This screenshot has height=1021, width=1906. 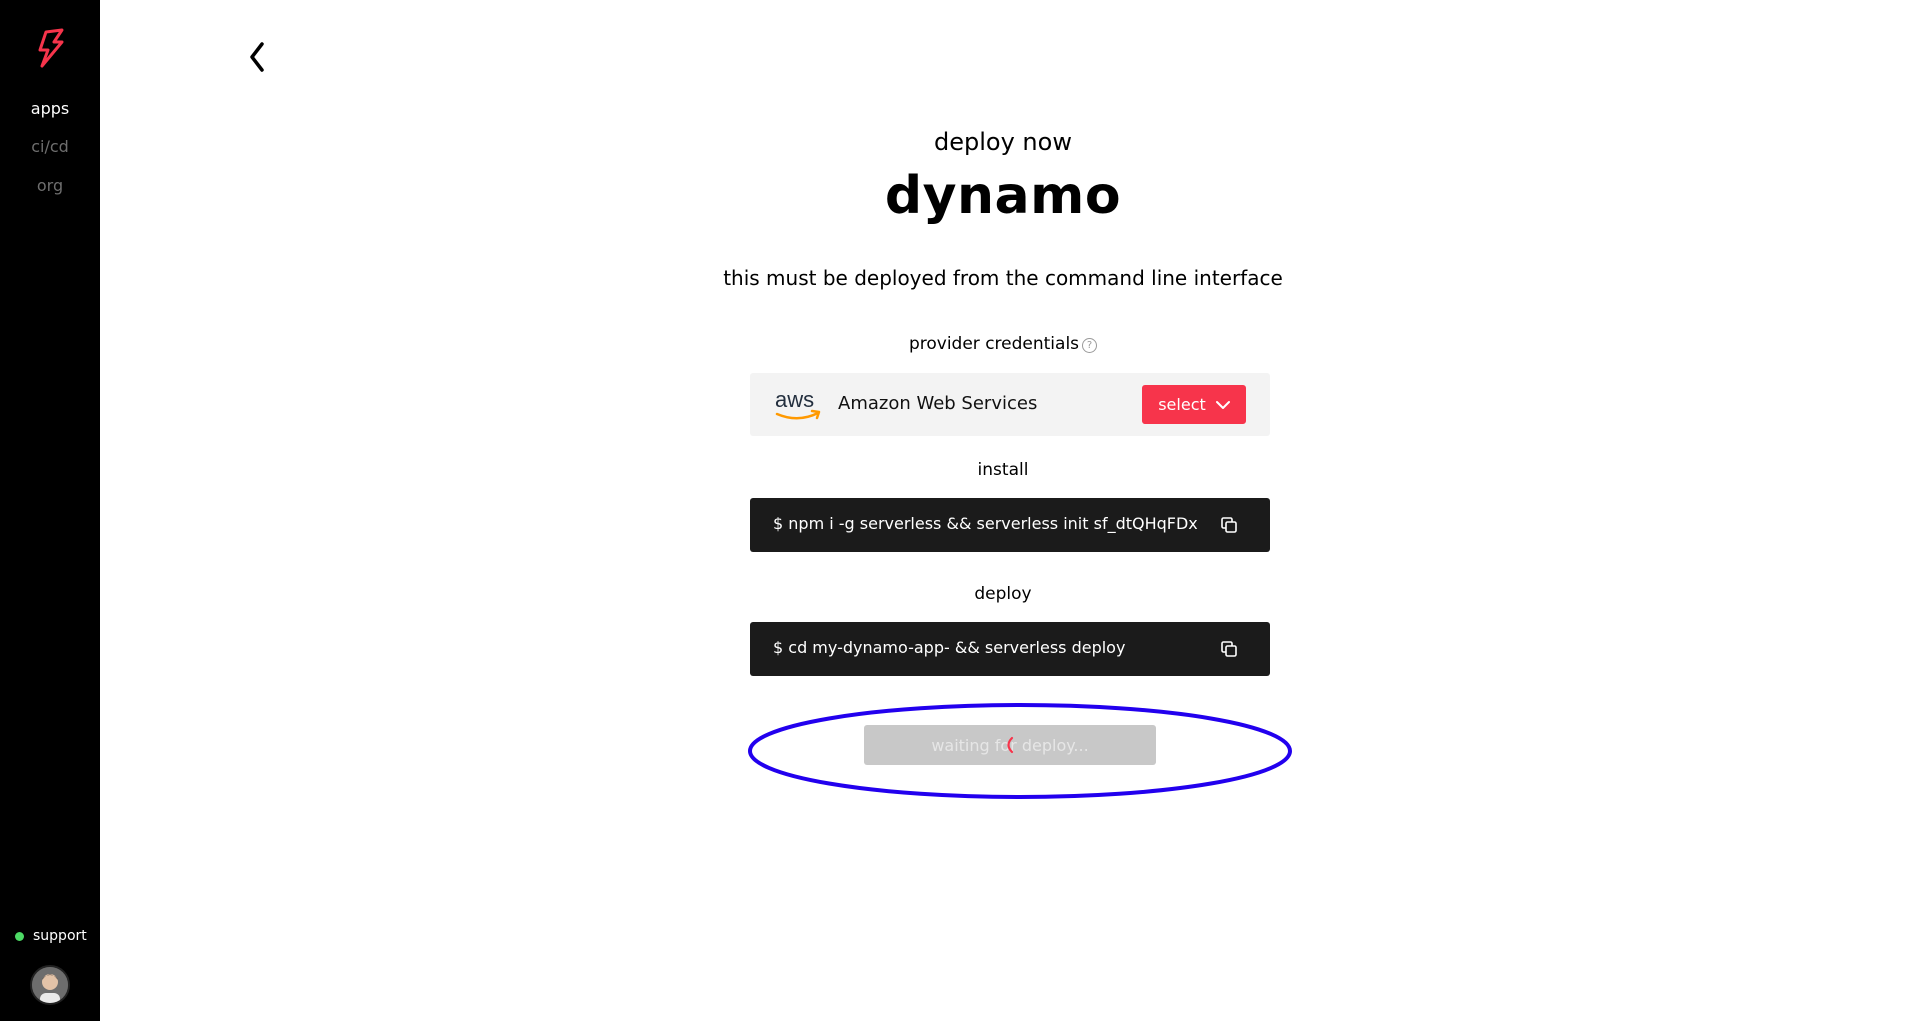 What do you see at coordinates (794, 399) in the screenshot?
I see `aws-logo-text: aws` at bounding box center [794, 399].